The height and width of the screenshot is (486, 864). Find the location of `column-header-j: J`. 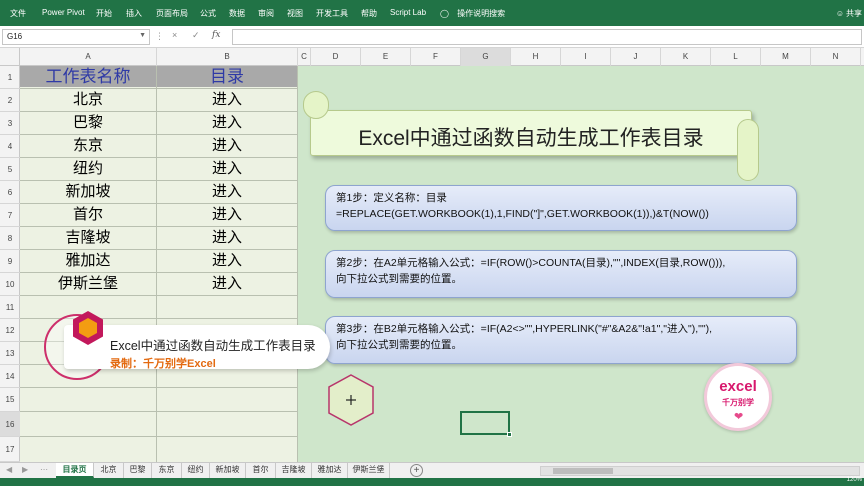

column-header-j: J is located at coordinates (636, 57).